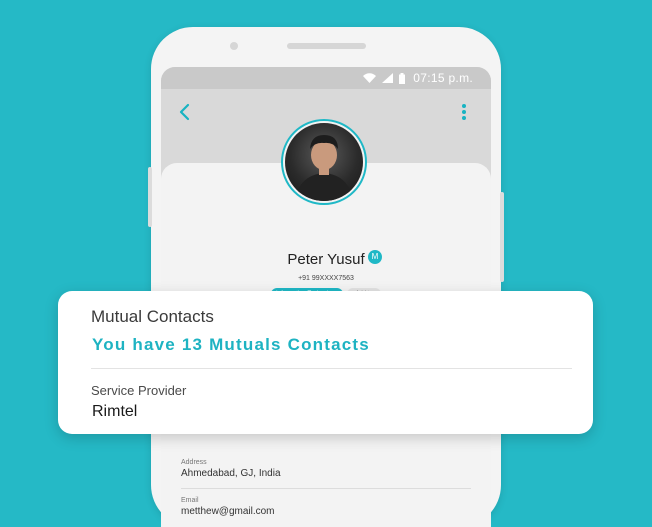 The width and height of the screenshot is (652, 527). What do you see at coordinates (150, 197) in the screenshot?
I see `volume-button` at bounding box center [150, 197].